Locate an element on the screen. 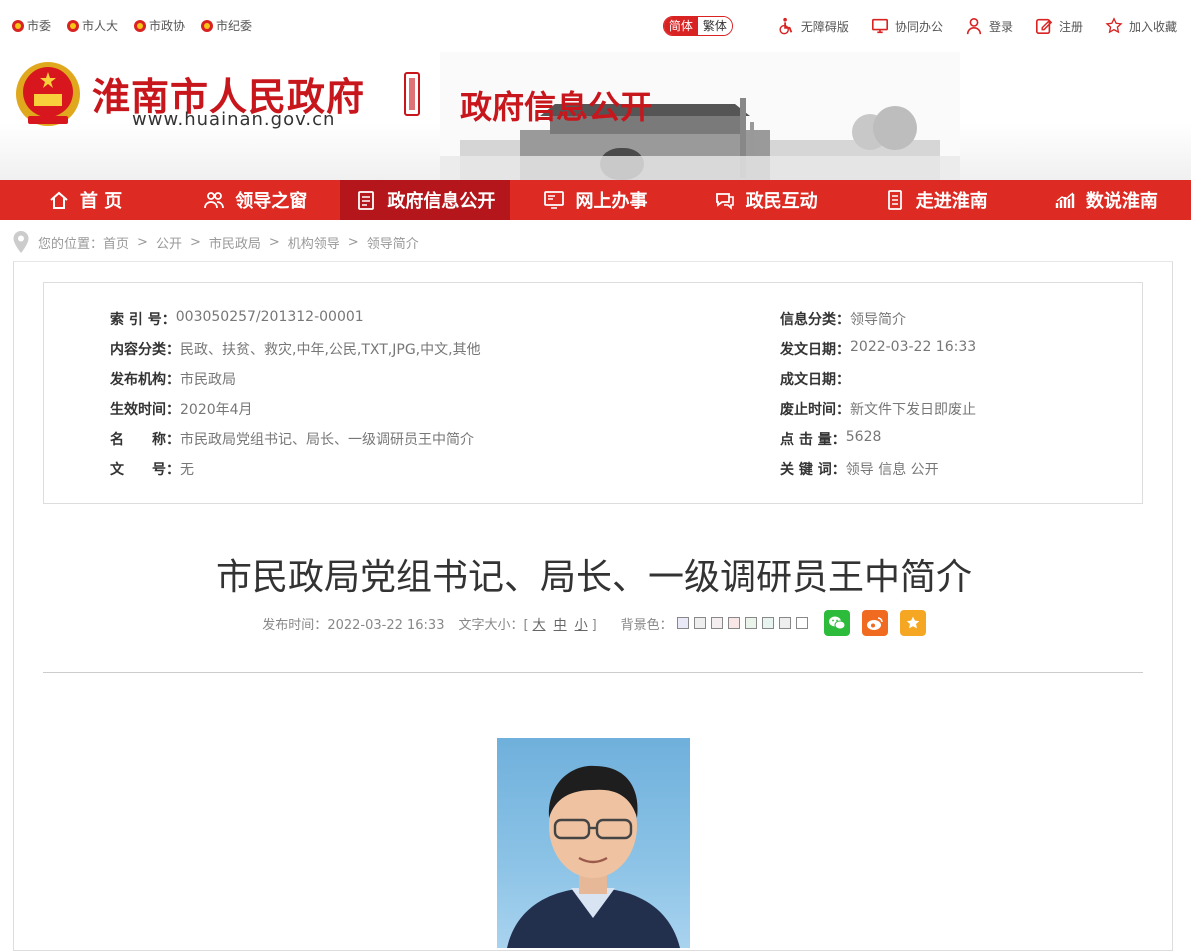 The width and height of the screenshot is (1191, 951). channel-title: 政府信息公开 is located at coordinates (556, 107).